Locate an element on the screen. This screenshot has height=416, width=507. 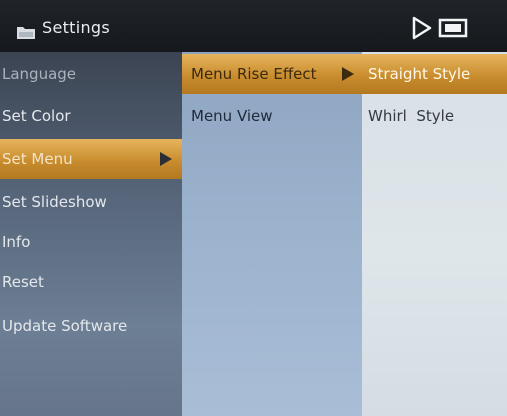
menu-item-set-slideshow: Set Slideshow is located at coordinates (91, 202).